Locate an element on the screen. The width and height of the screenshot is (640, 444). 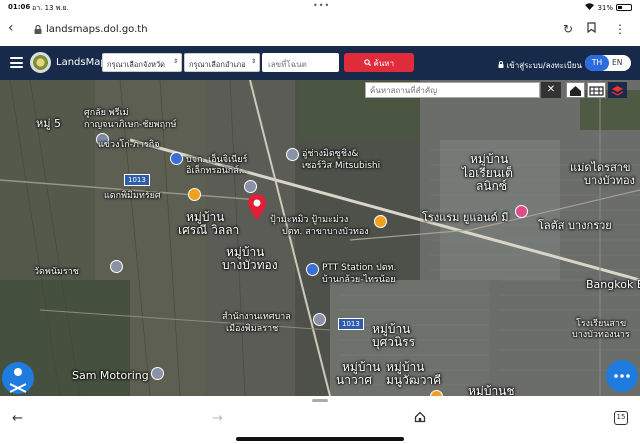
map-label: หมู่บ้านช is located at coordinates (491, 390).